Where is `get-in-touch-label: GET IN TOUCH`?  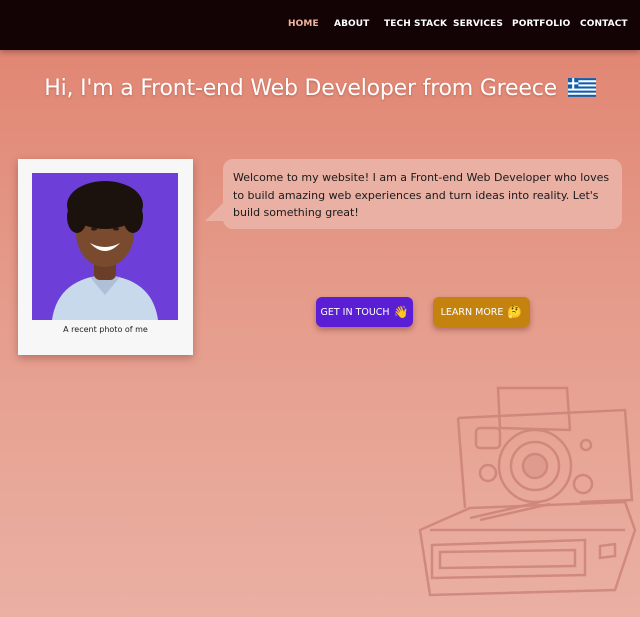
get-in-touch-label: GET IN TOUCH is located at coordinates (355, 312).